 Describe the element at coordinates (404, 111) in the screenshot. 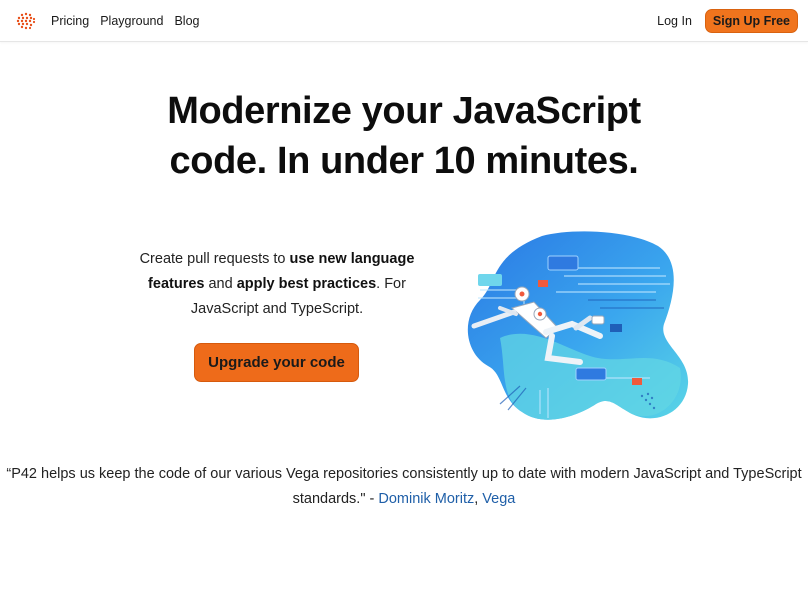

I see `hero-title-line1: Modernize your JavaScript` at that location.